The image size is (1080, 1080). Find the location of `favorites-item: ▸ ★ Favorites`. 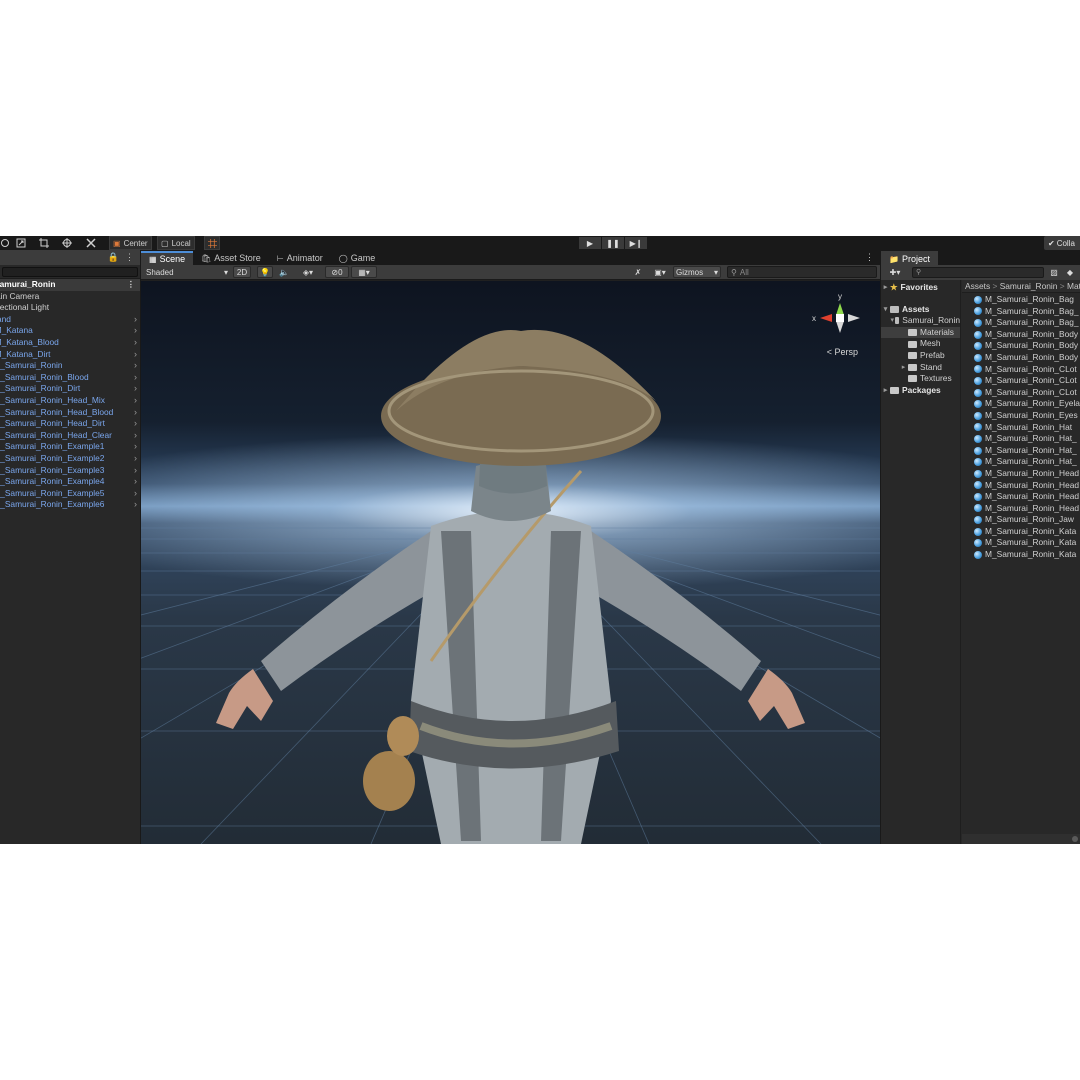

favorites-item: ▸ ★ Favorites is located at coordinates (920, 288).